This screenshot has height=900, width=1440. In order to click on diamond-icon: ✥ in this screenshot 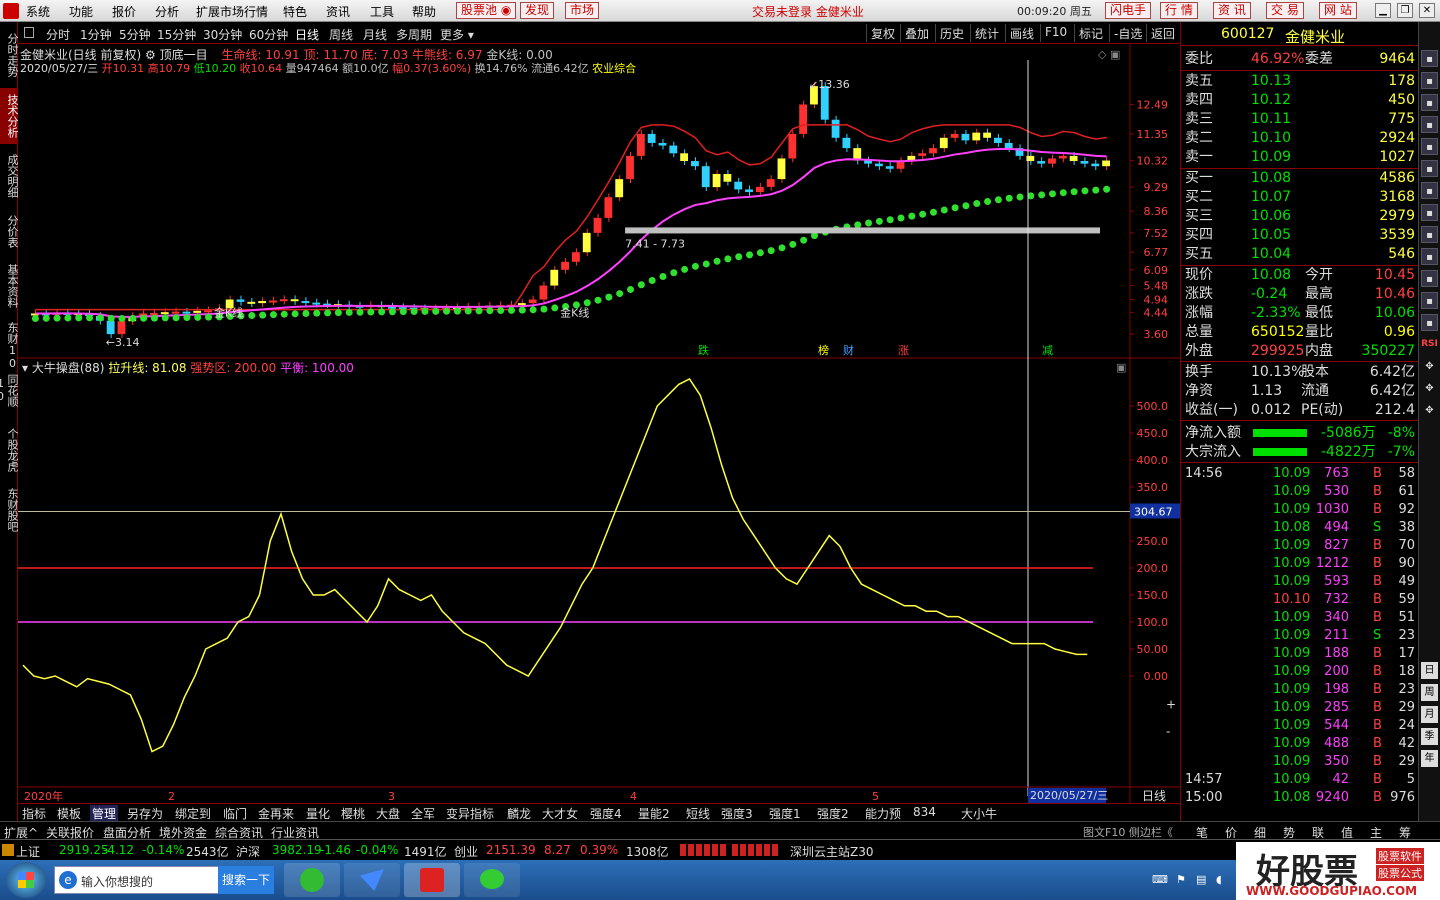, I will do `click(1429, 410)`.